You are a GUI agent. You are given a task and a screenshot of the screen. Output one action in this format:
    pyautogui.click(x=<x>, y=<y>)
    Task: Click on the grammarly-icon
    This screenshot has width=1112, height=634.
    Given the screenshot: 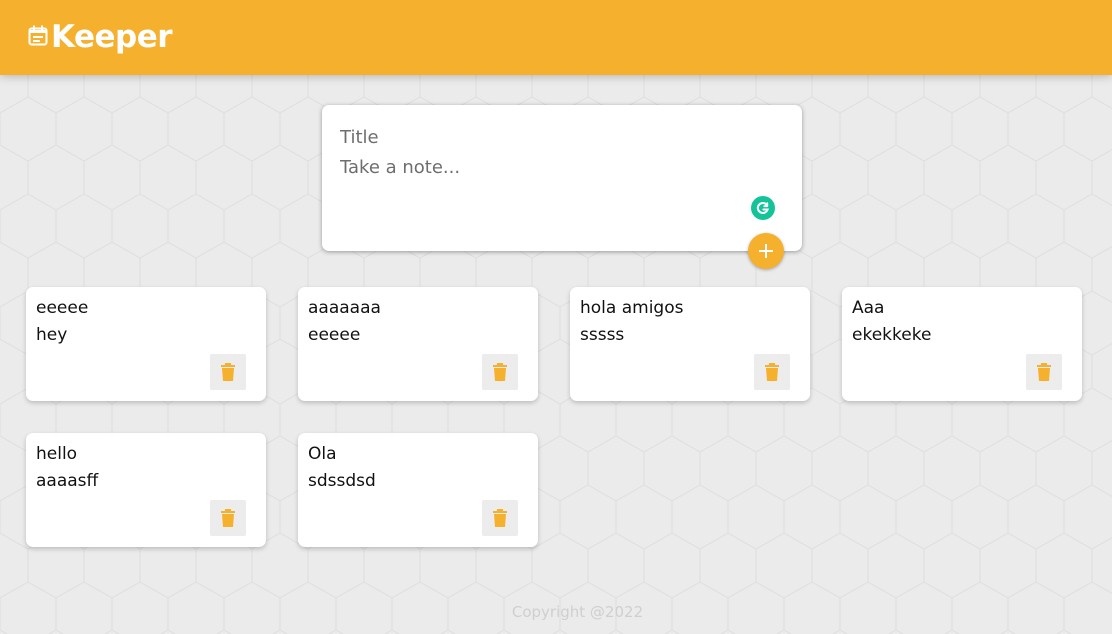 What is the action you would take?
    pyautogui.click(x=763, y=208)
    